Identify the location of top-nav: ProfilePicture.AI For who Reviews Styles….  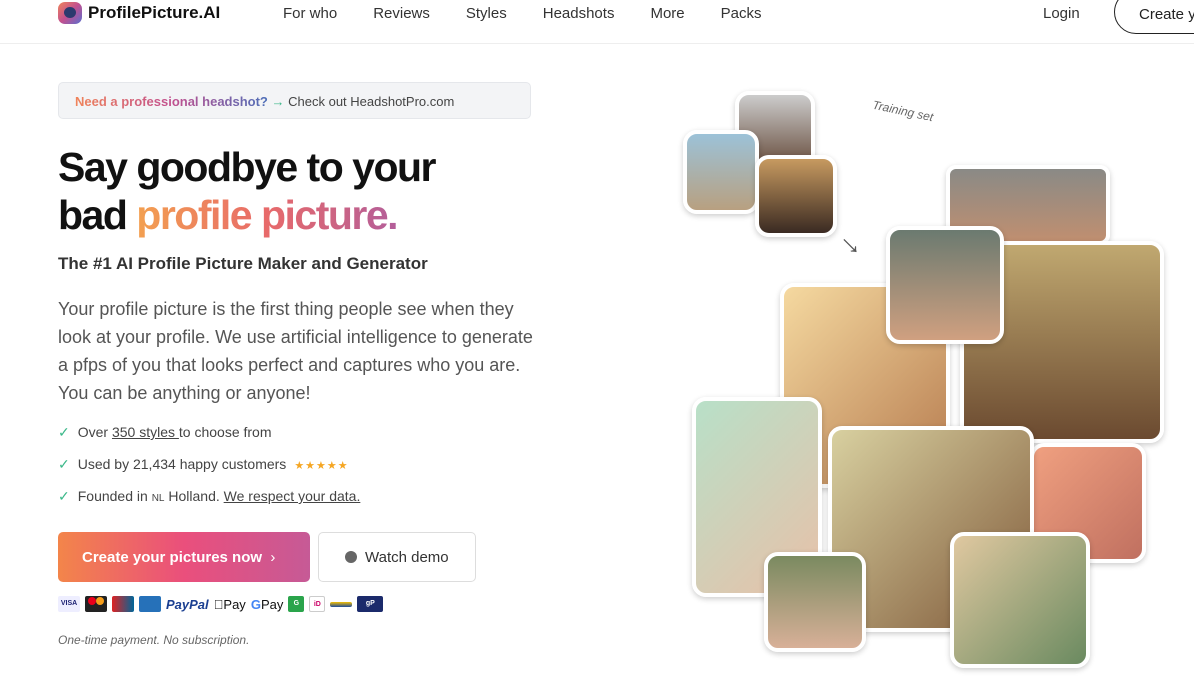
(597, 22).